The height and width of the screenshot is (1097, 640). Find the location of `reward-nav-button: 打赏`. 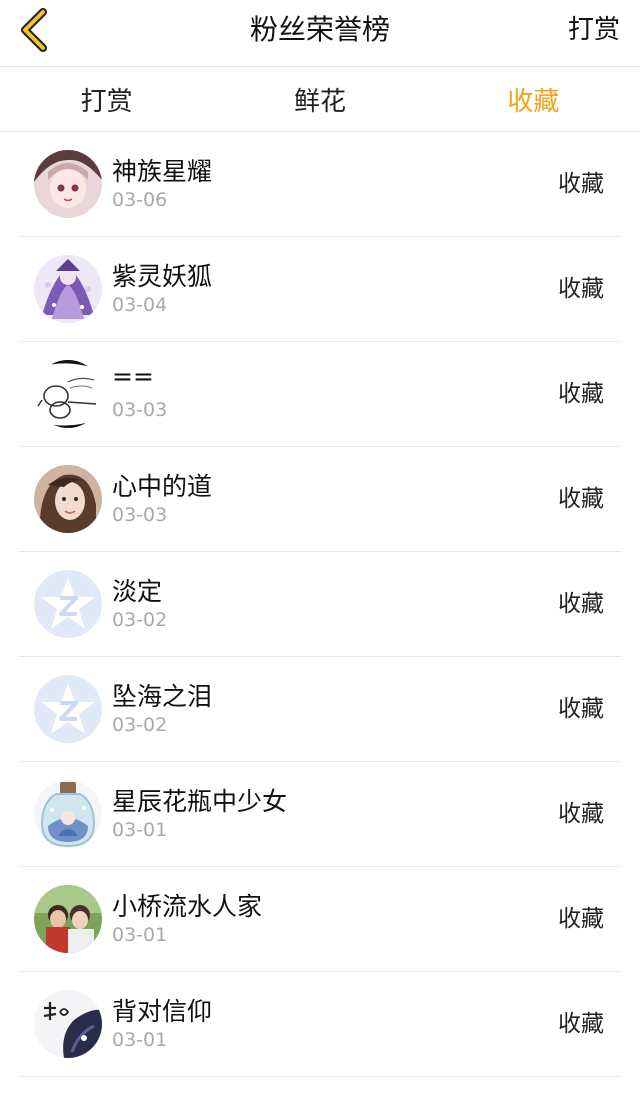

reward-nav-button: 打赏 is located at coordinates (594, 30).